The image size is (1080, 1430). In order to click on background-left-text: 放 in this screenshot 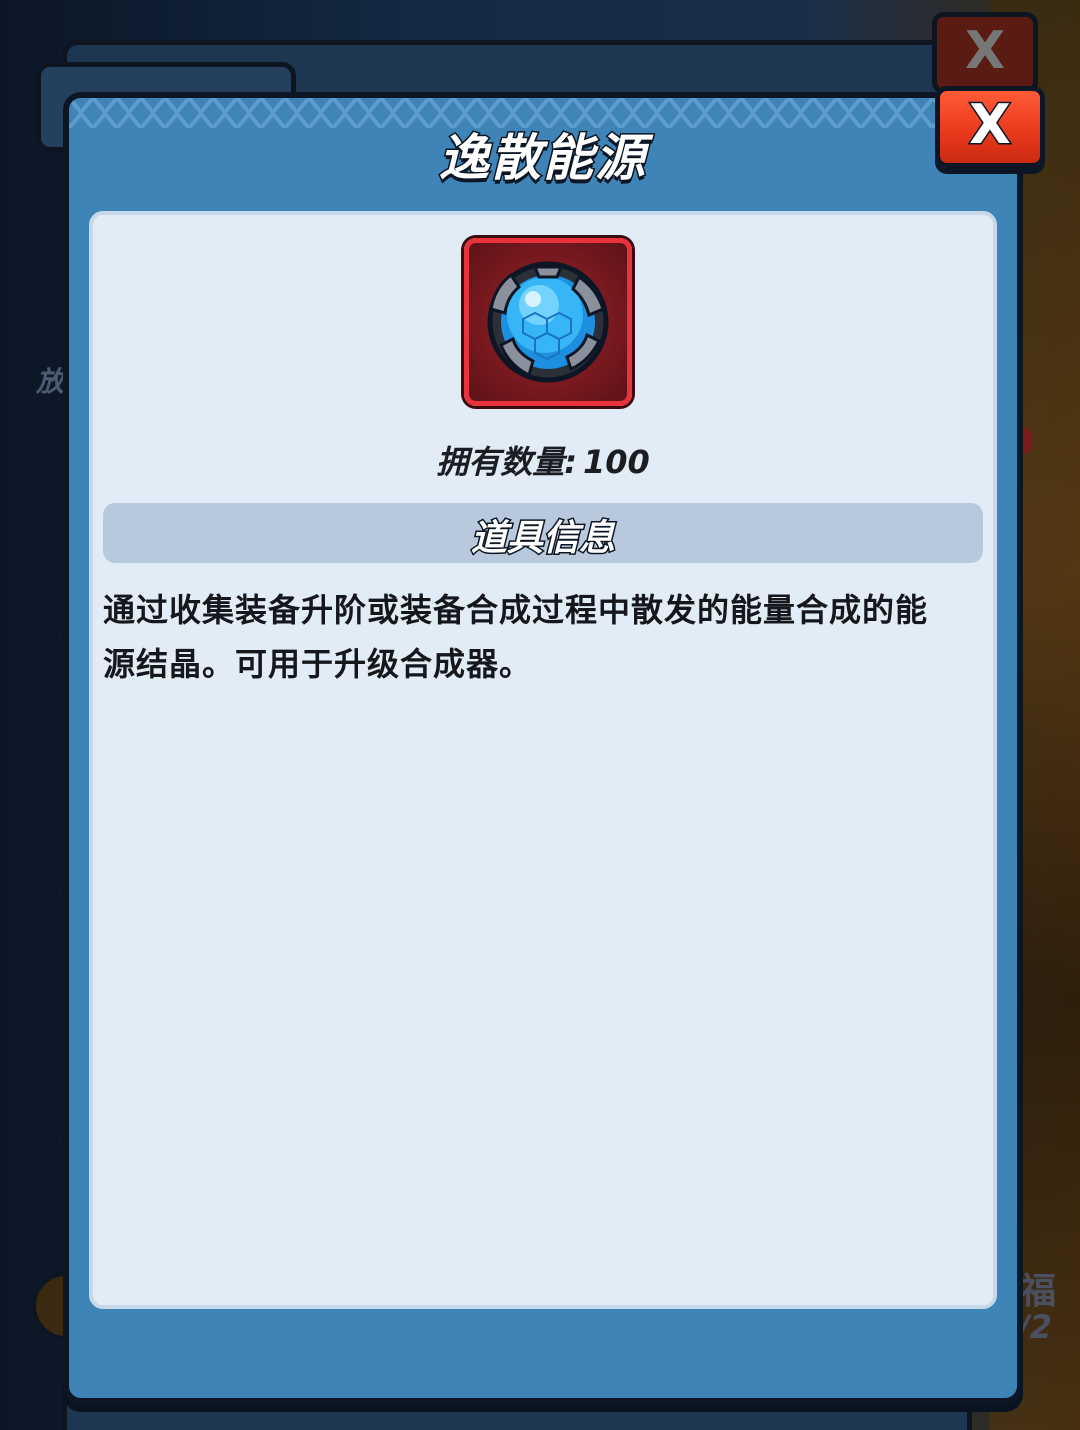, I will do `click(50, 381)`.